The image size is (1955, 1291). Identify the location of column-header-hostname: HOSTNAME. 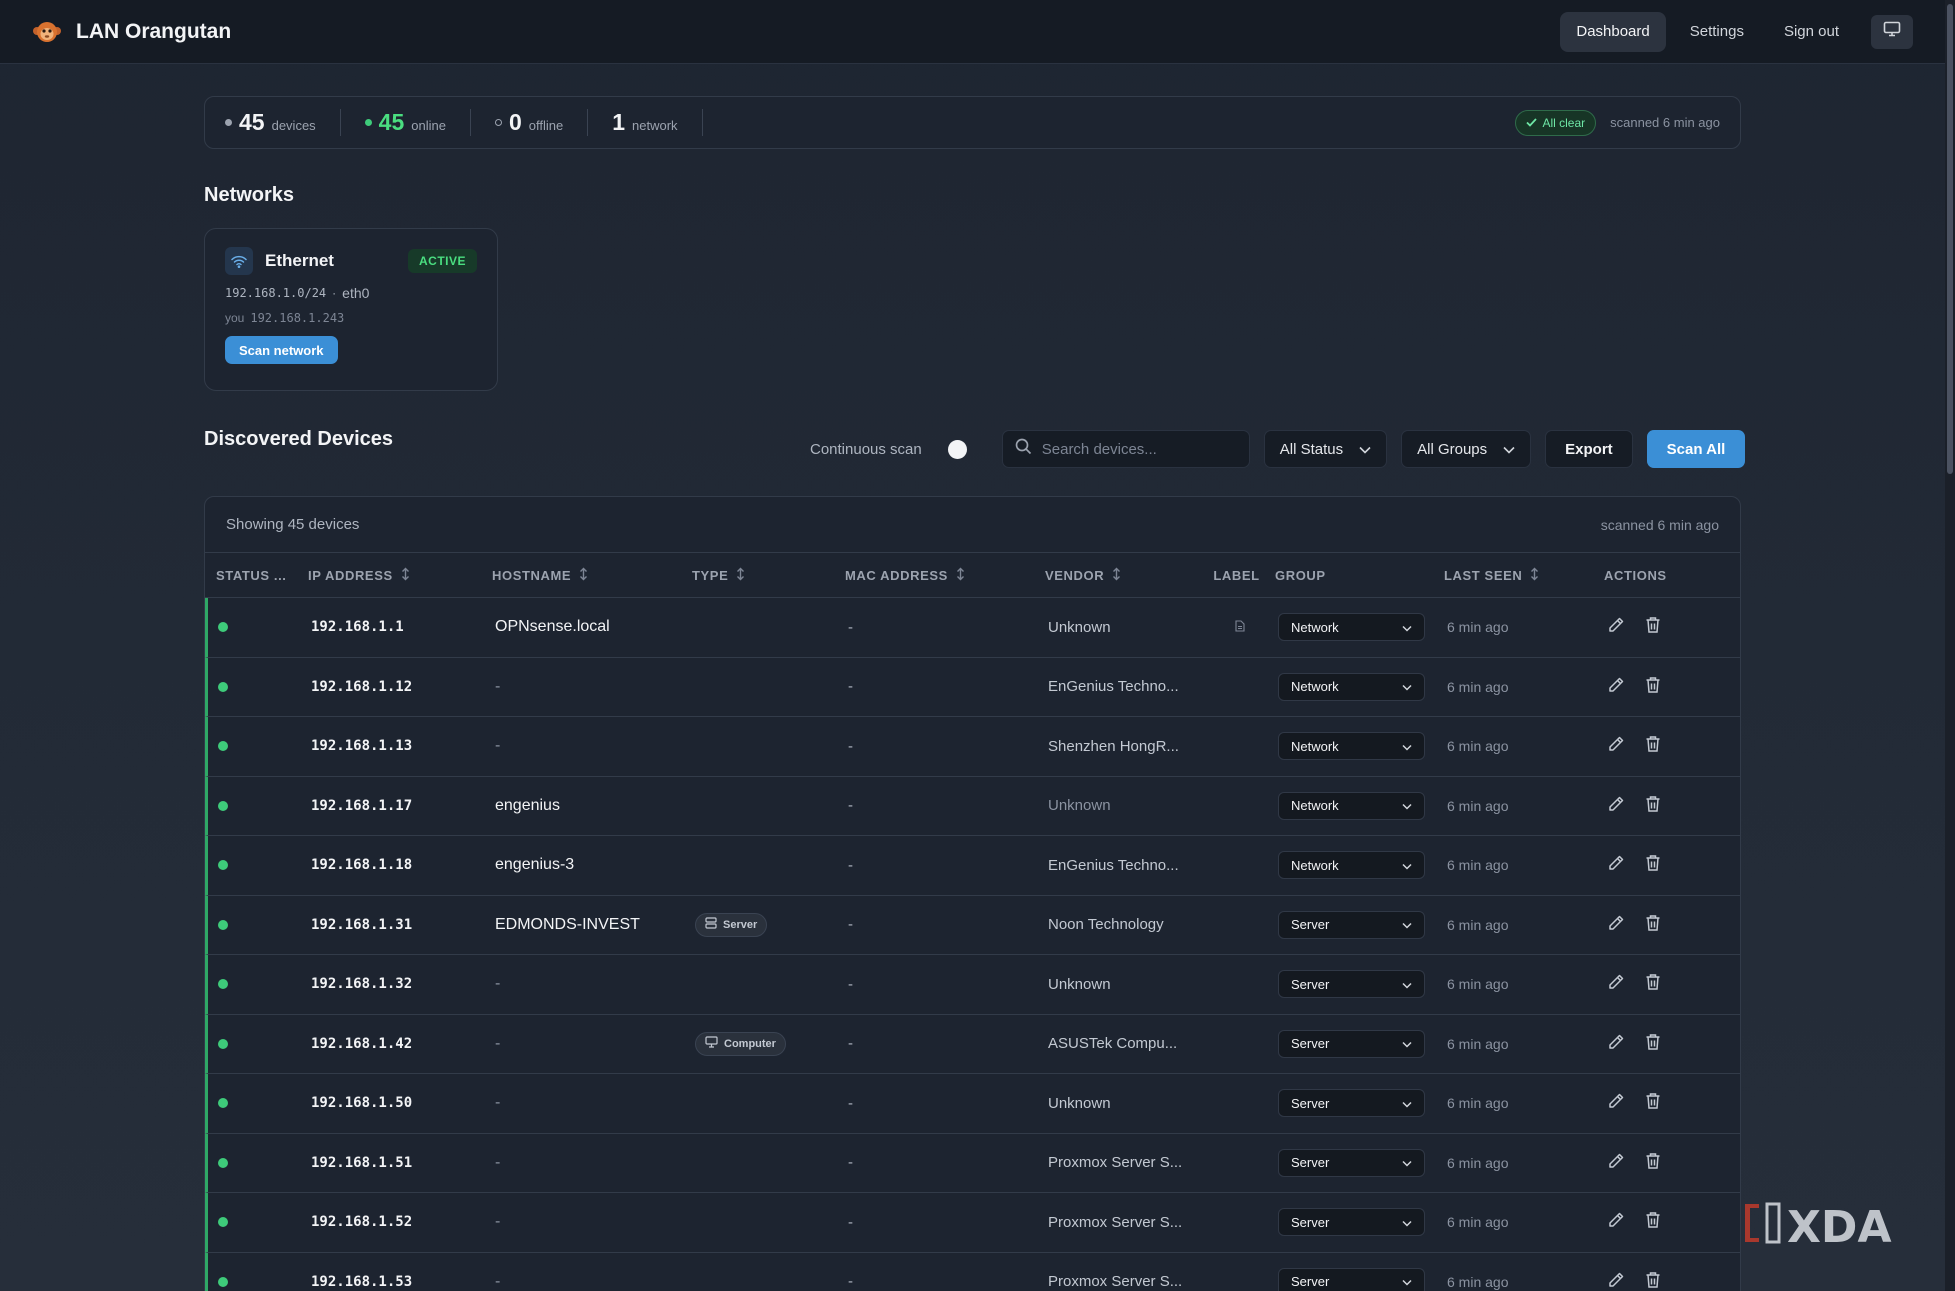
(592, 575).